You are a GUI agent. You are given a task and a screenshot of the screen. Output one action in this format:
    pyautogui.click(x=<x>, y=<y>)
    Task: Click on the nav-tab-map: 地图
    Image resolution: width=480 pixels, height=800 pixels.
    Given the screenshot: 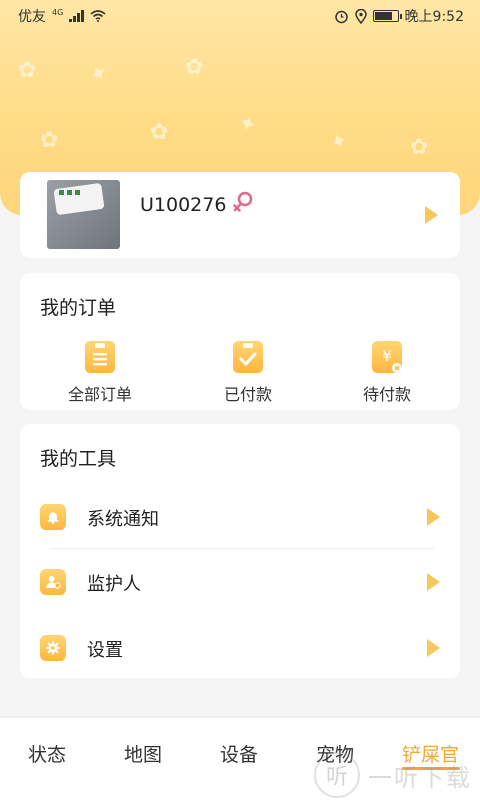 What is the action you would take?
    pyautogui.click(x=143, y=753)
    